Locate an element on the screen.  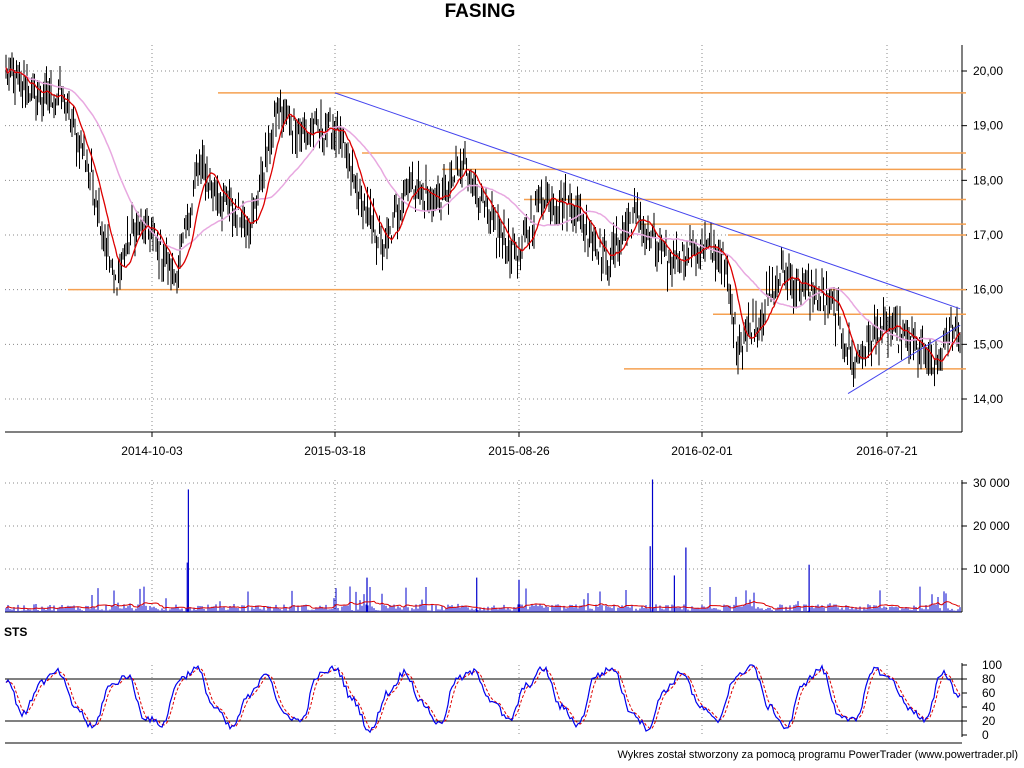
y-tick-label: 15,00 is located at coordinates (988, 344).